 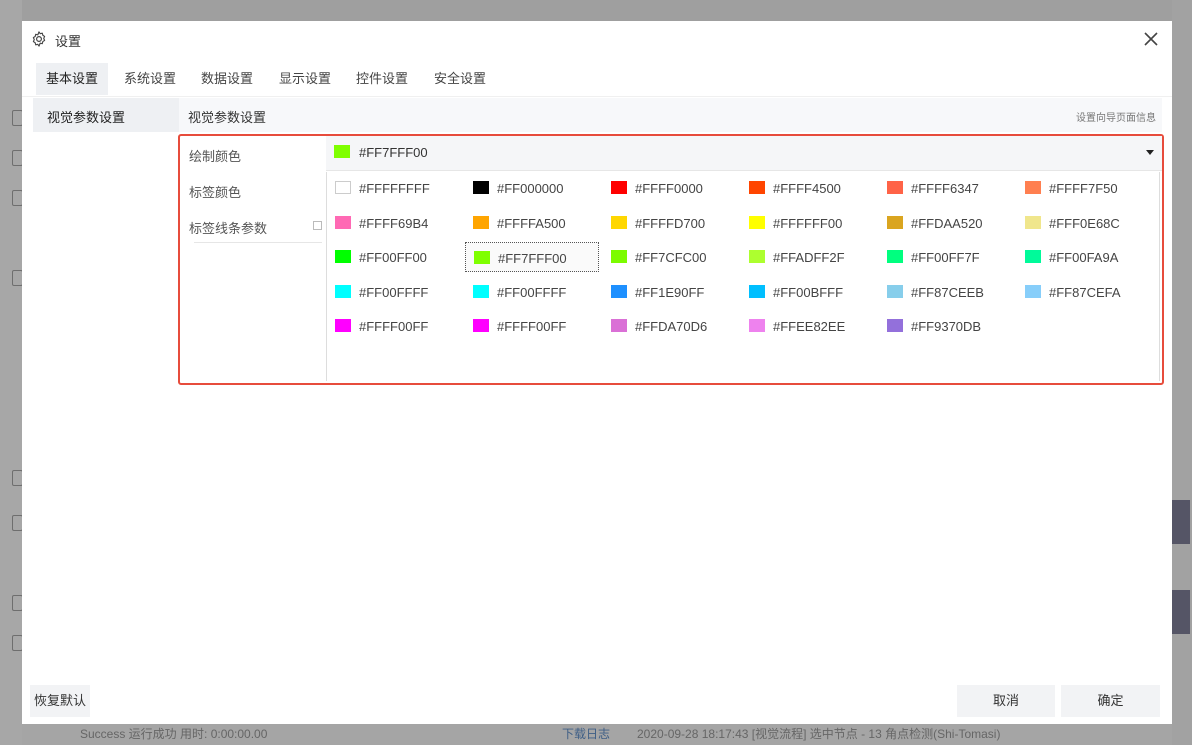 What do you see at coordinates (808, 292) in the screenshot?
I see `color-option: #FF00BFFF` at bounding box center [808, 292].